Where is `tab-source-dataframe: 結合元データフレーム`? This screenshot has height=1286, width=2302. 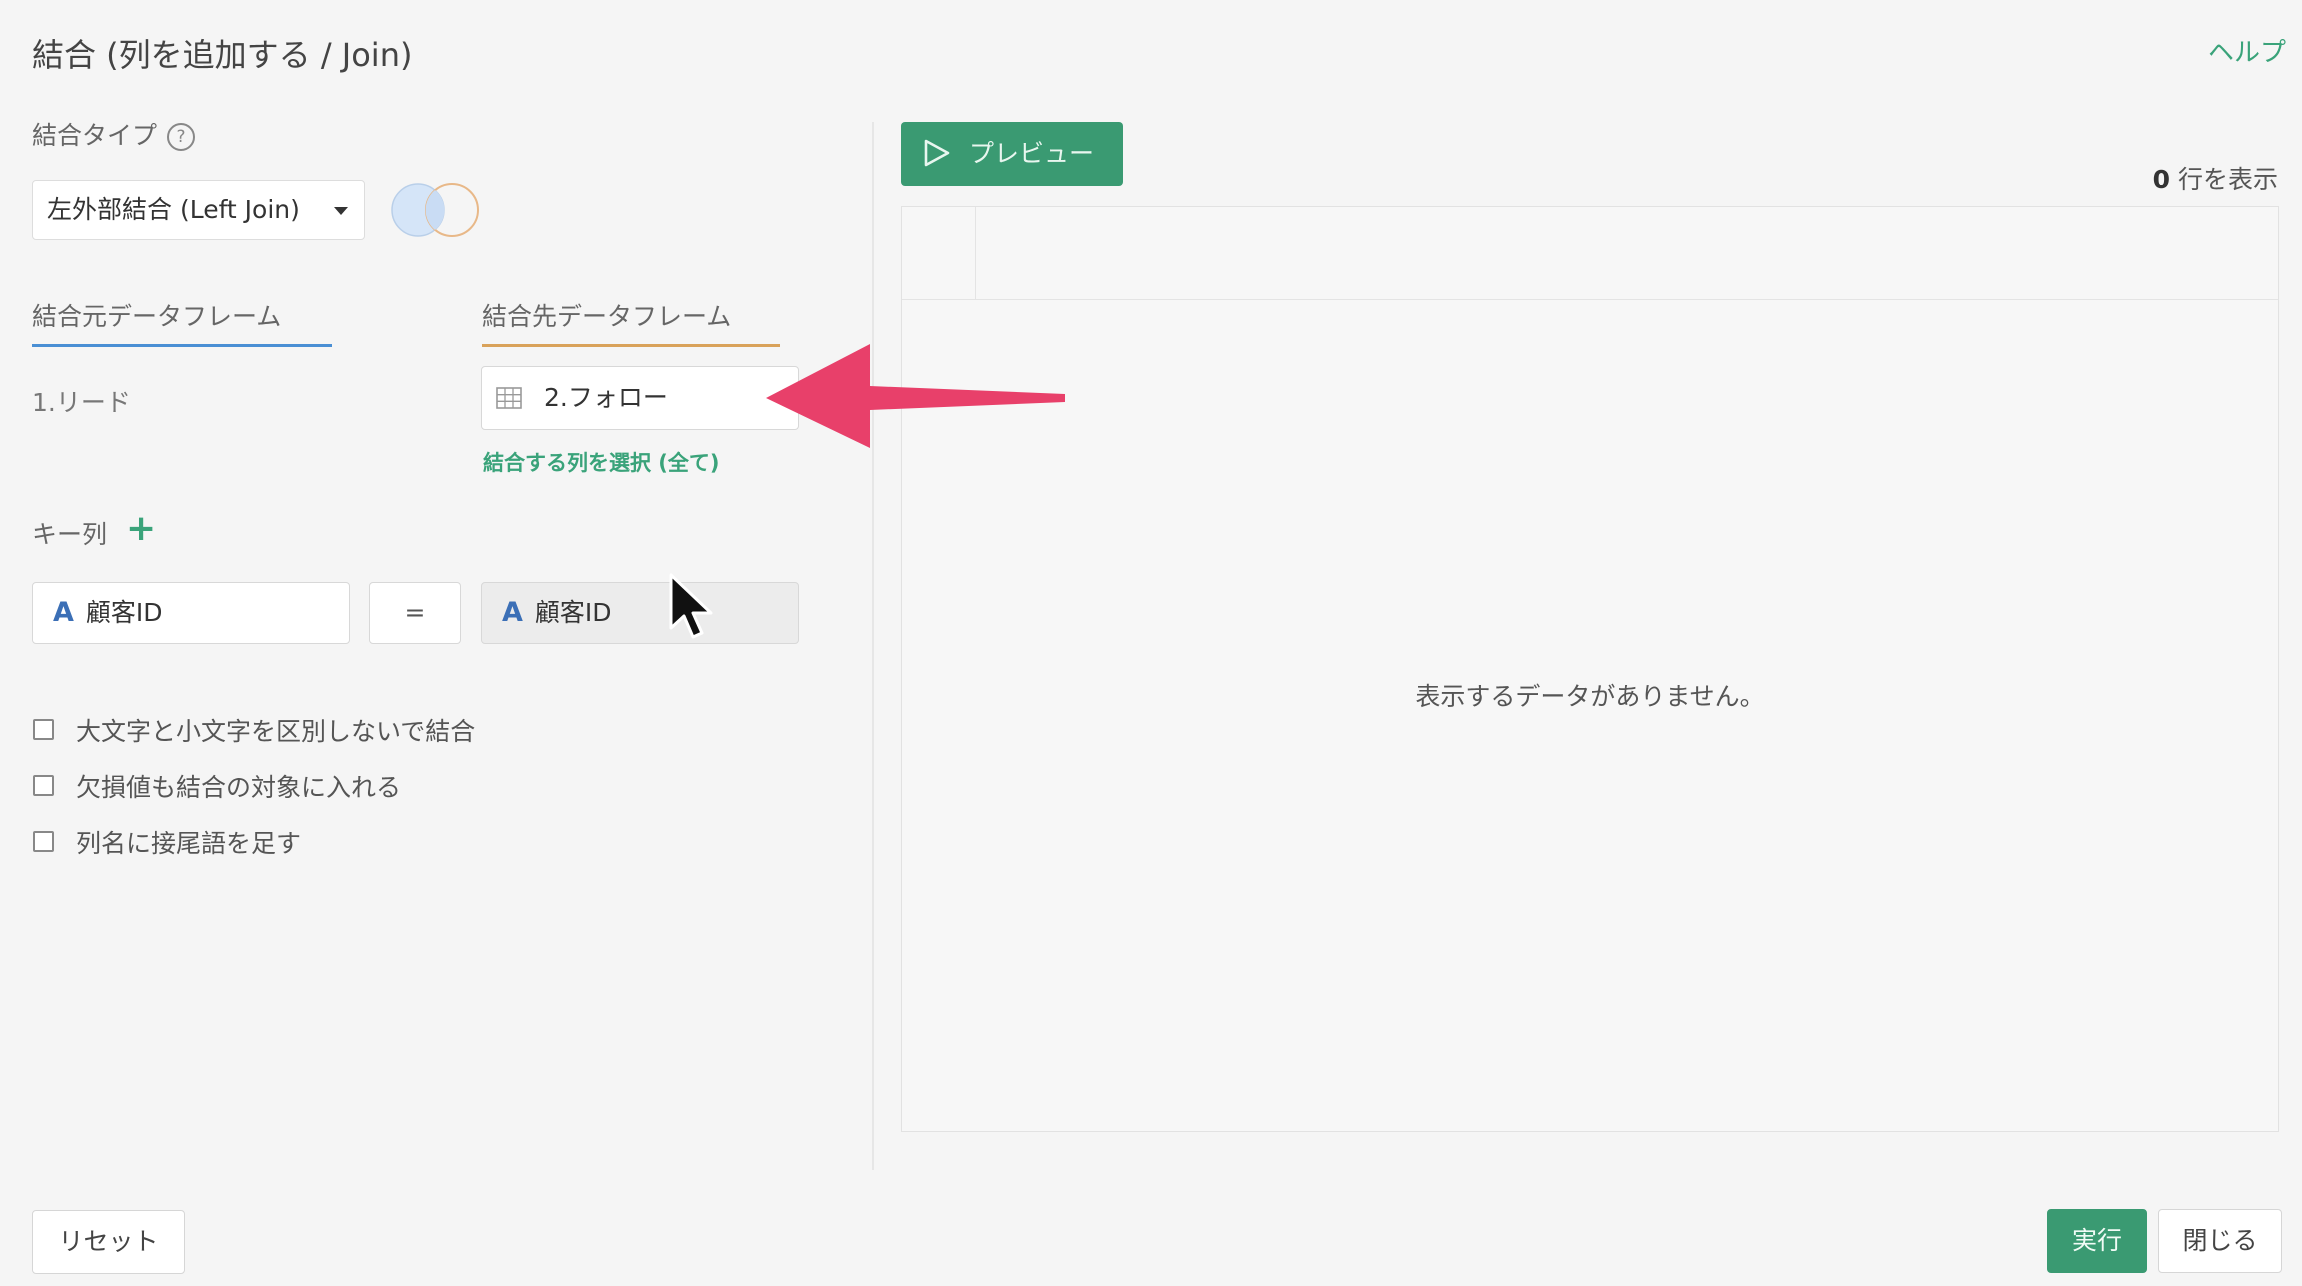 tab-source-dataframe: 結合元データフレーム is located at coordinates (156, 315).